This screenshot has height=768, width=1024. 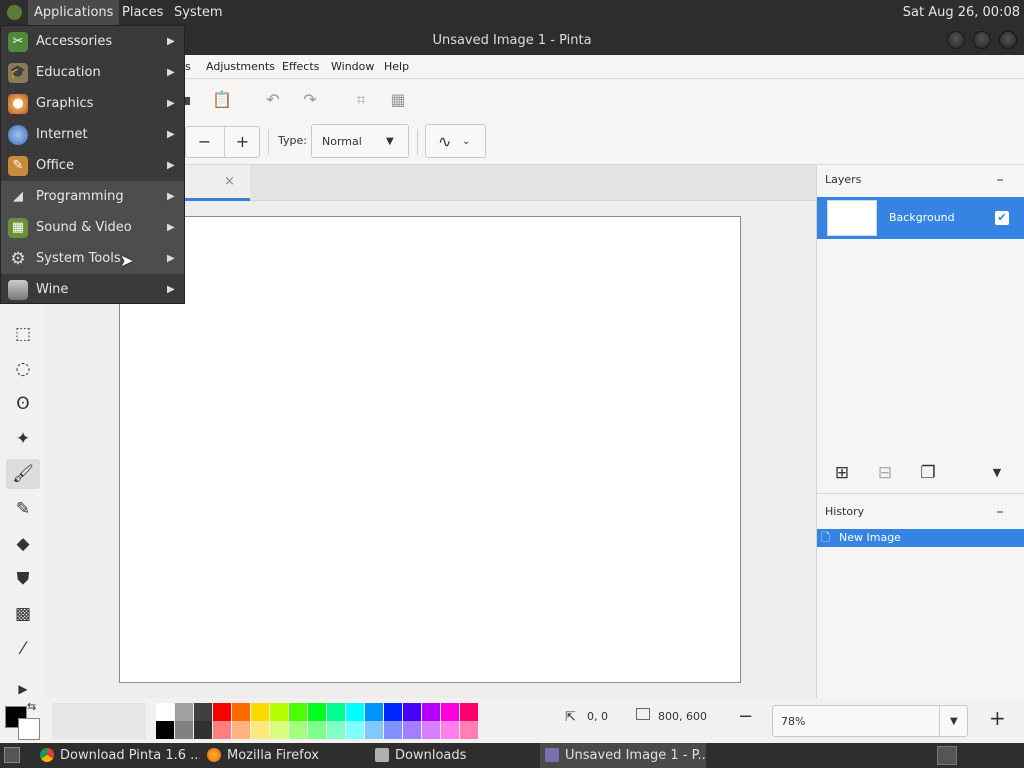 I want to click on duplicate-layer-icon: ❐, so click(x=928, y=473).